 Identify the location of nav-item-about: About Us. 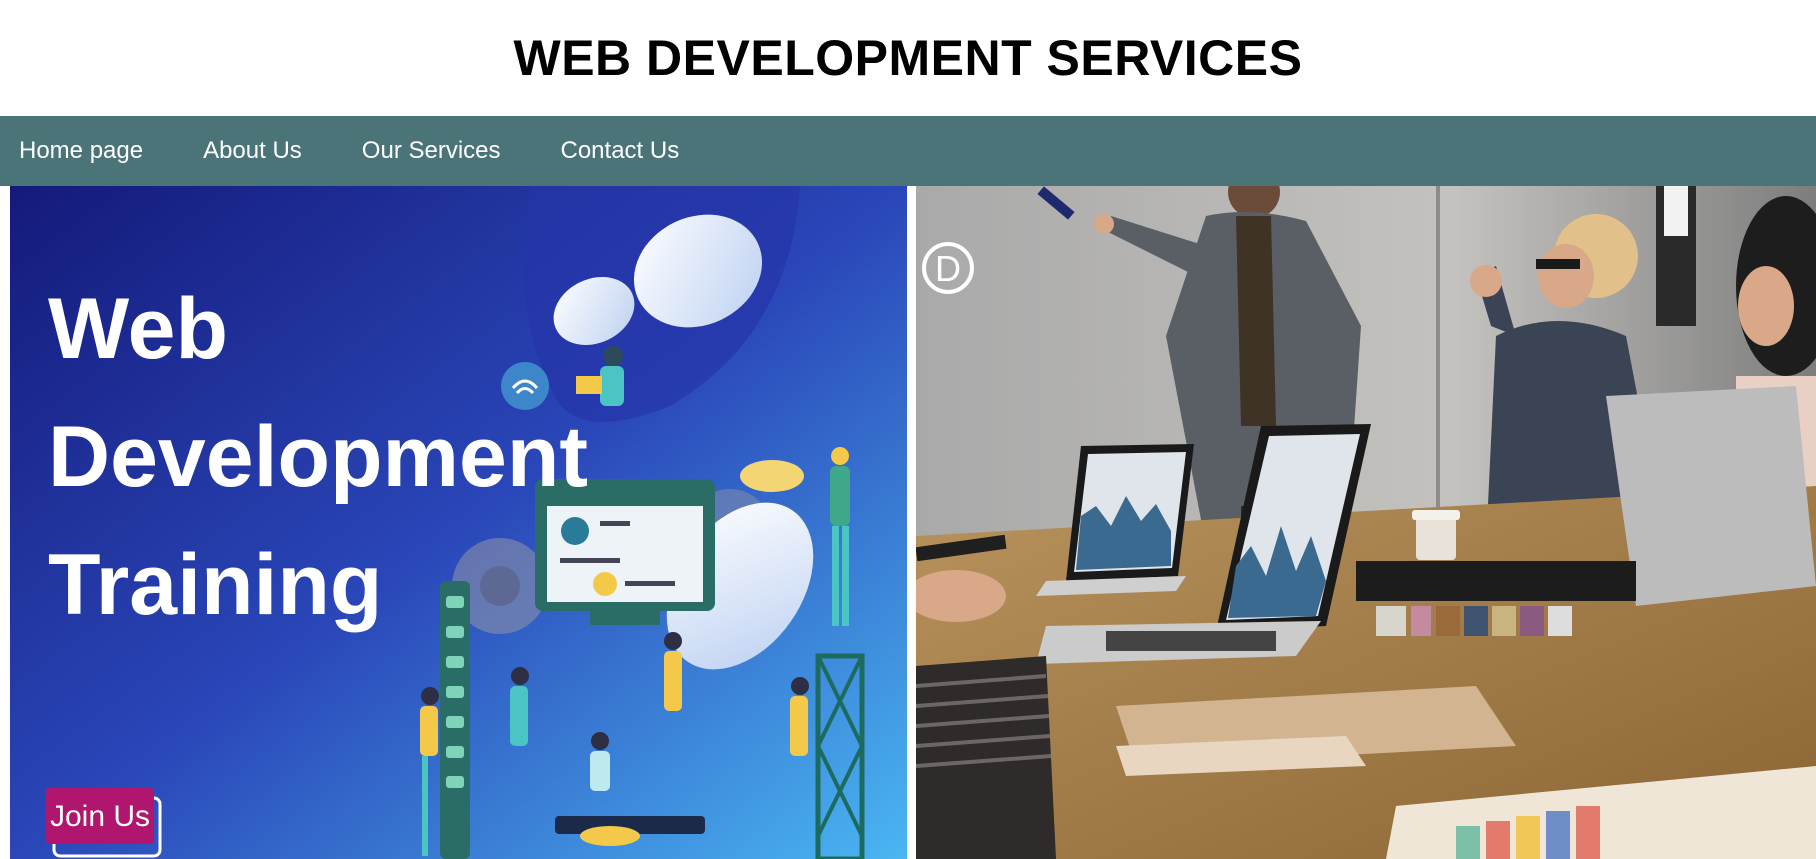
(252, 151).